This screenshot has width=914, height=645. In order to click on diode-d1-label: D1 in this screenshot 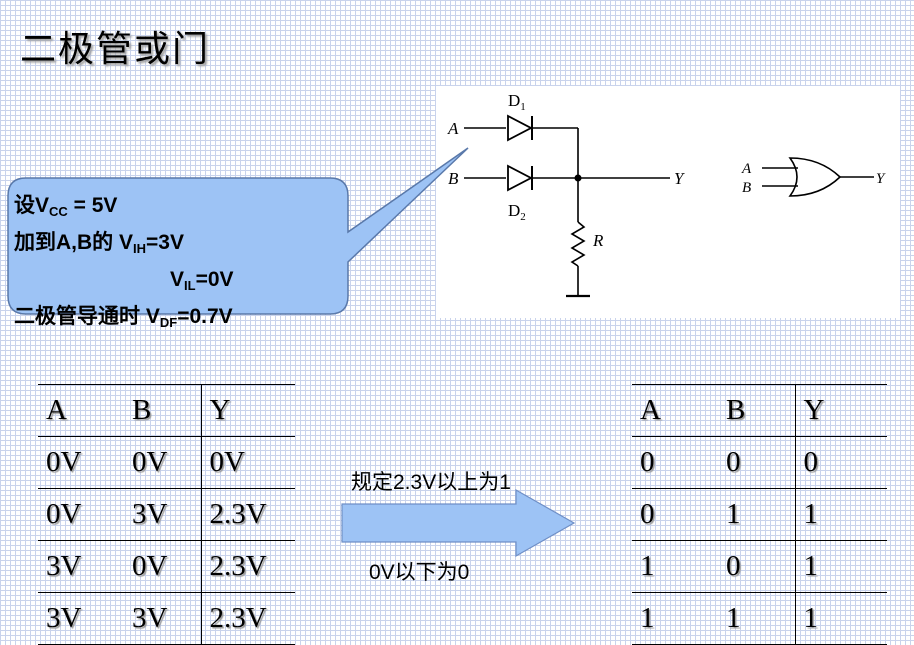, I will do `click(517, 102)`.